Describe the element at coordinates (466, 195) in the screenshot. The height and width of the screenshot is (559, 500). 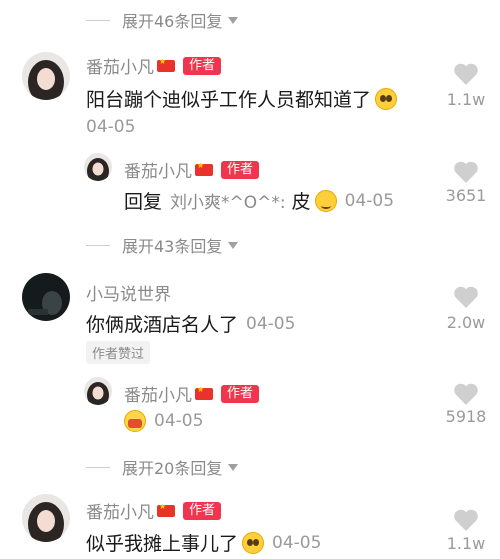
I see `like-count: 3651` at that location.